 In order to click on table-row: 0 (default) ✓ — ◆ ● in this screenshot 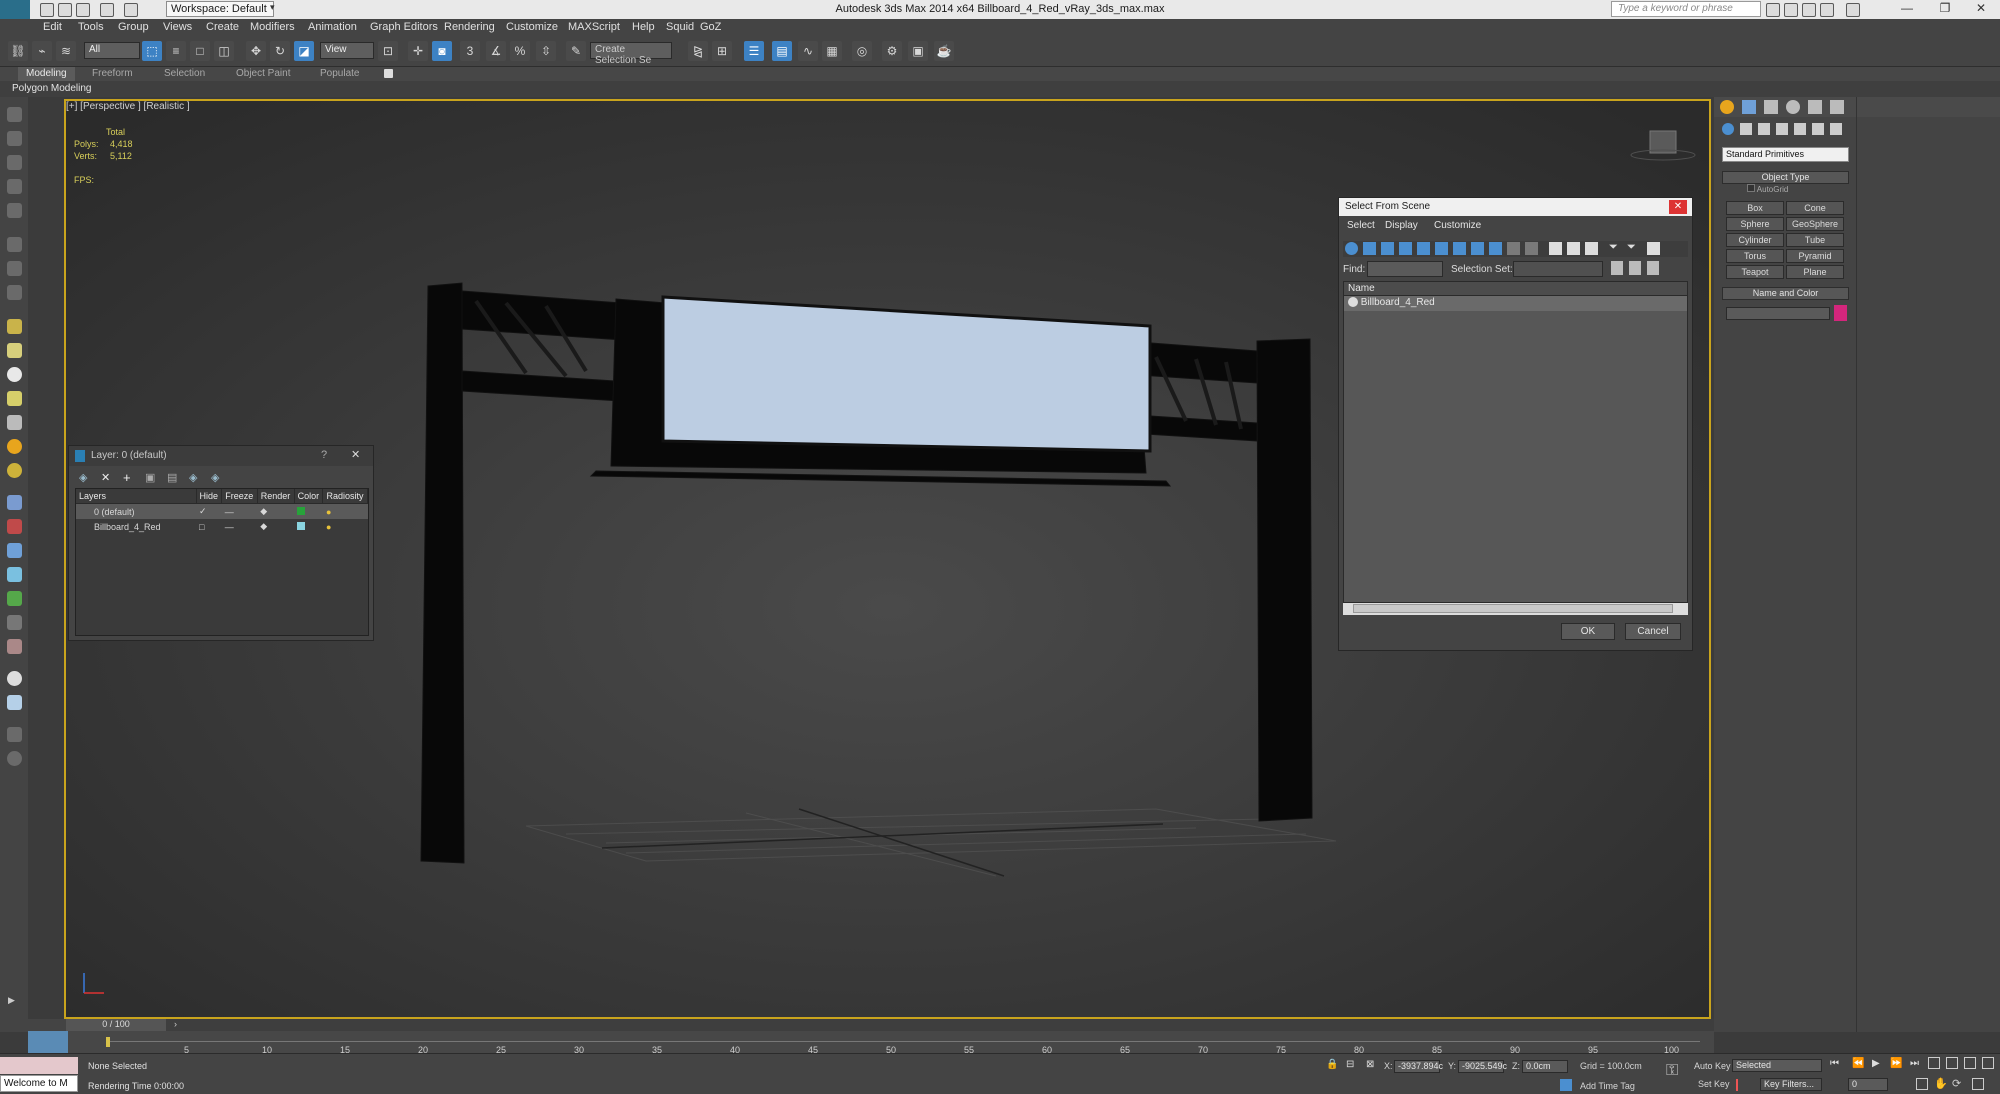, I will do `click(222, 511)`.